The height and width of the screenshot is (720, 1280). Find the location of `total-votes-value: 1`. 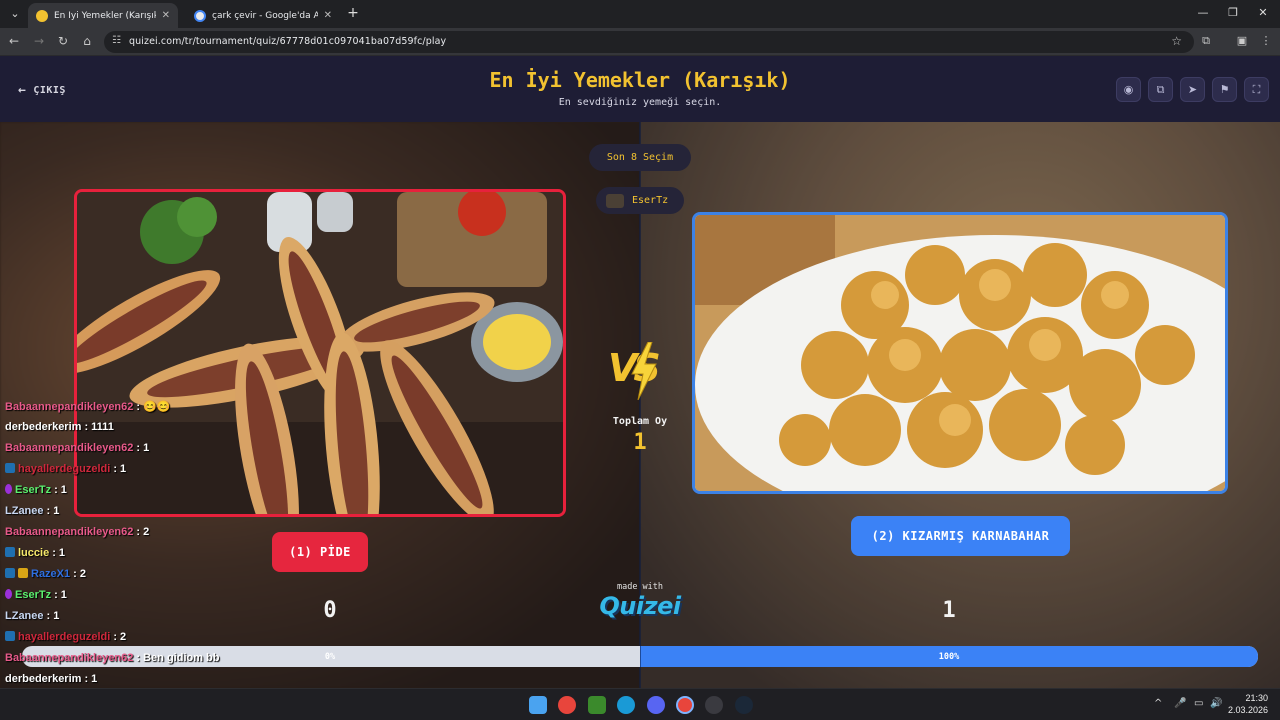

total-votes-value: 1 is located at coordinates (640, 442).